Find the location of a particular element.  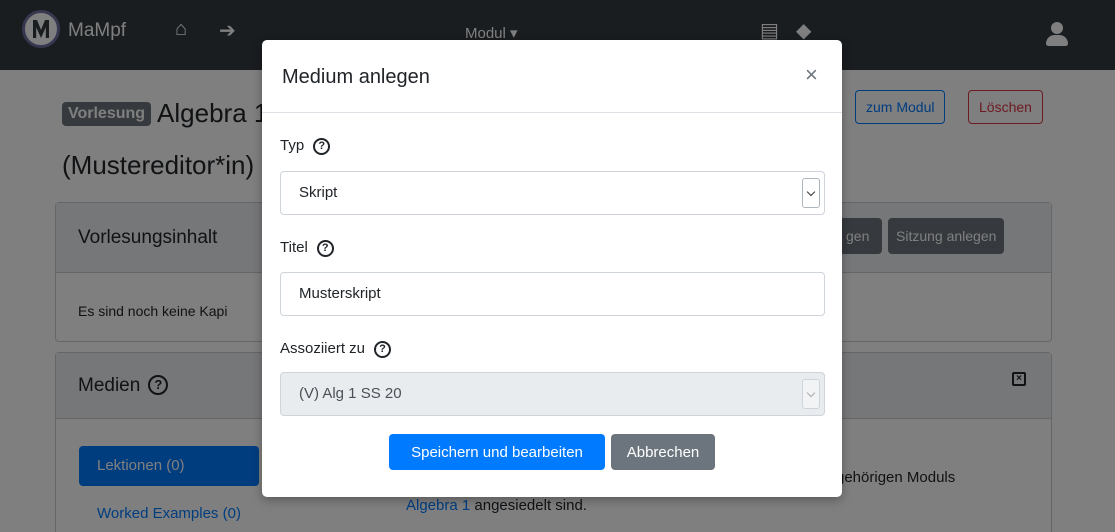

assoziiert-label-text: Assoziiert zu is located at coordinates (323, 348).